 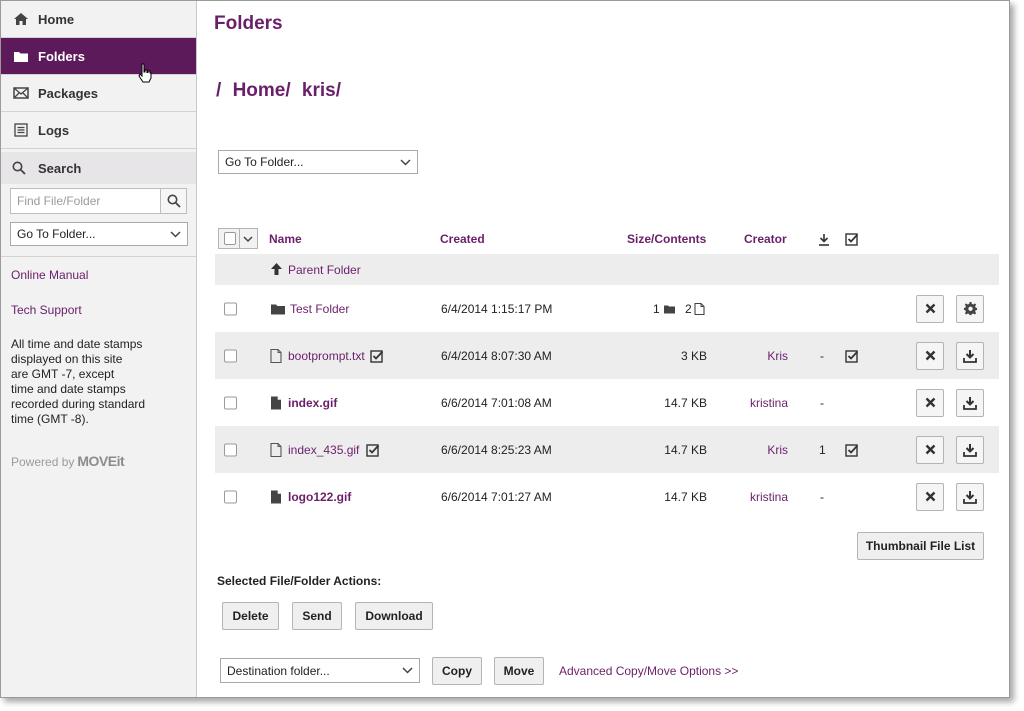 I want to click on breadcrumb-root: /, so click(x=218, y=90).